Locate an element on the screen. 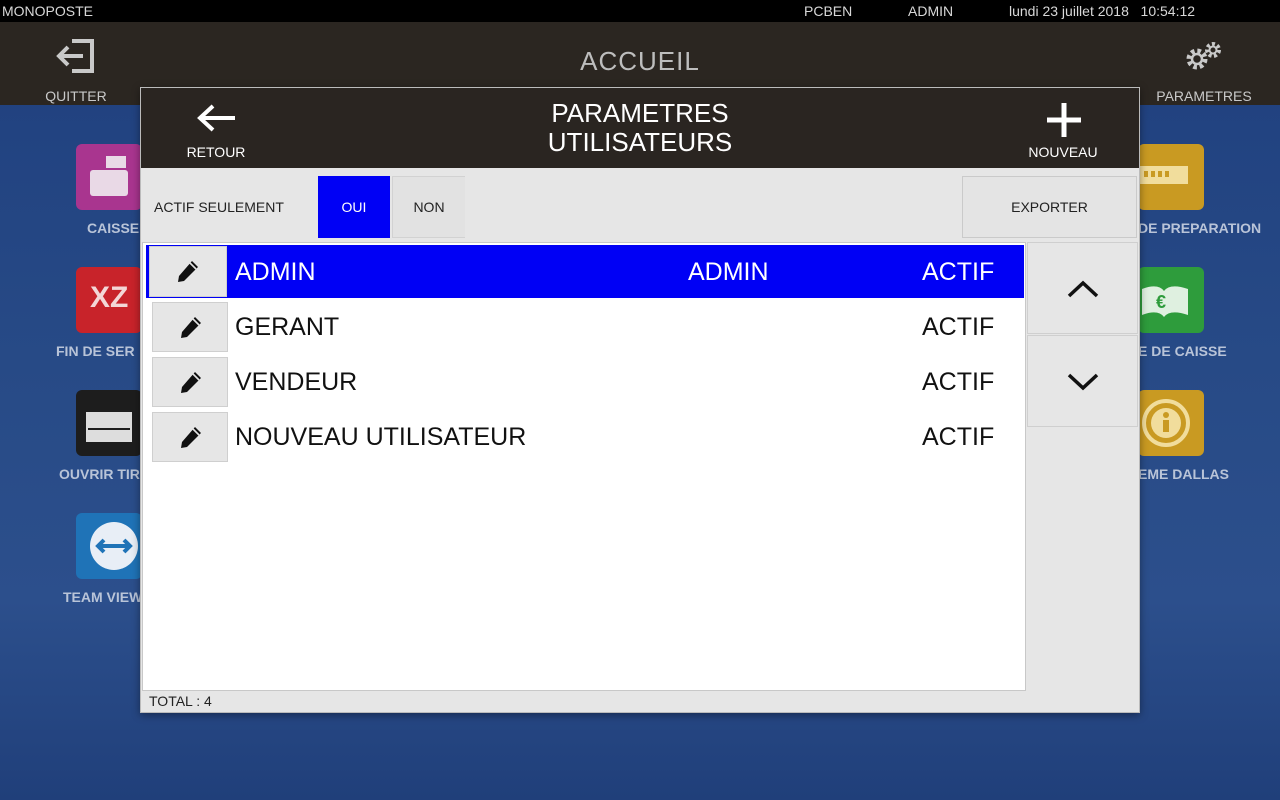 The height and width of the screenshot is (800, 1280). user-row: VENDEUR ACTIF is located at coordinates (585, 381).